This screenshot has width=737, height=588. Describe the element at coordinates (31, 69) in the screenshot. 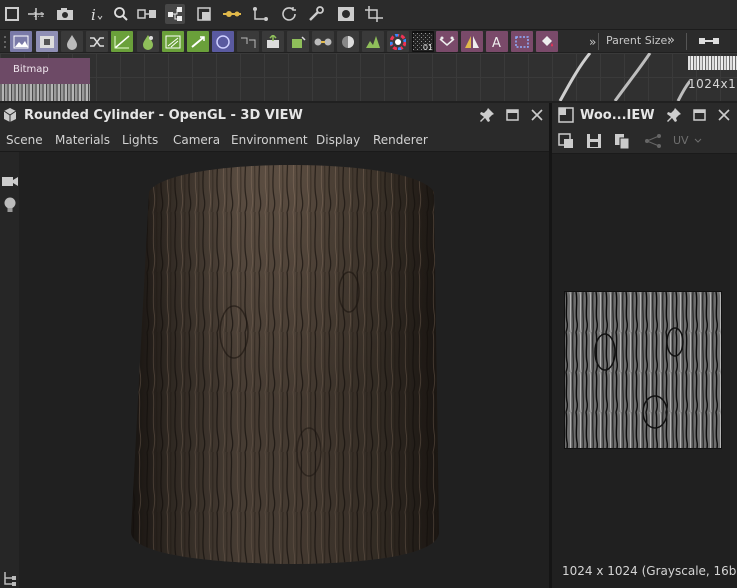

I see `bitmap-node-title: Bitmap` at that location.